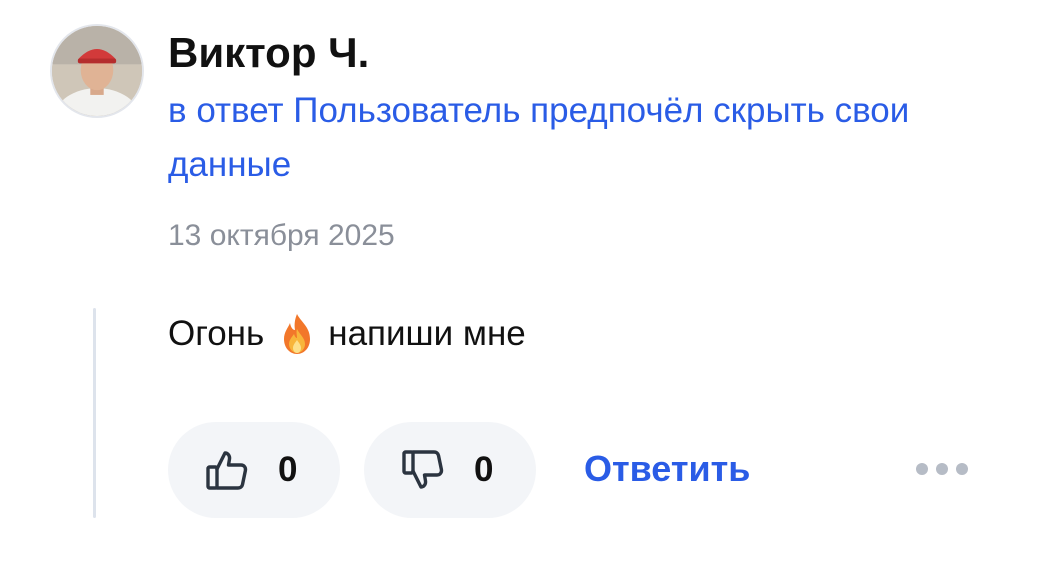  Describe the element at coordinates (281, 235) in the screenshot. I see `comment-date: 13 октября 2025` at that location.